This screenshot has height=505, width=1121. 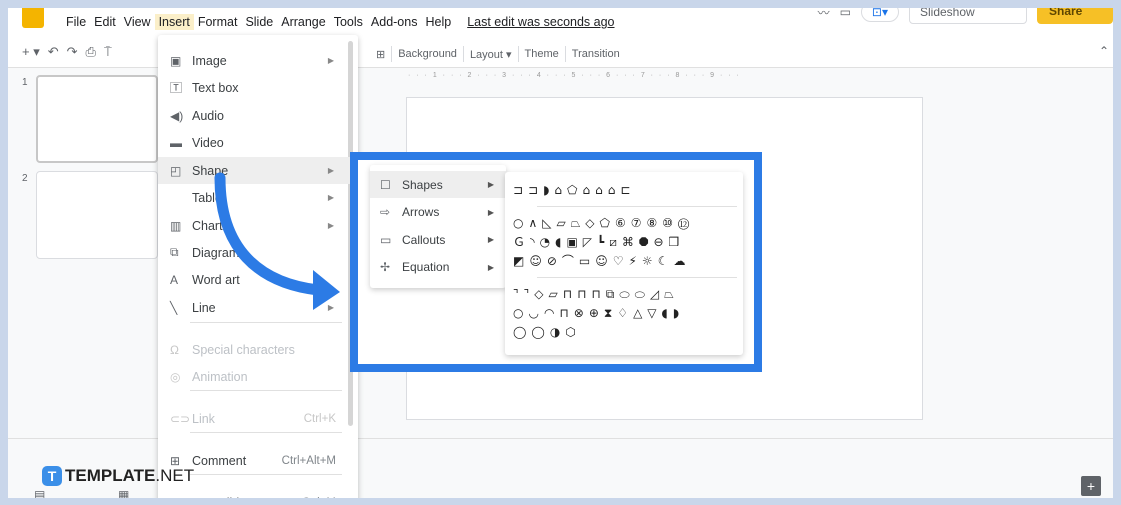 What do you see at coordinates (627, 332) in the screenshot?
I see `shape-row: ◯◯◑⬡` at bounding box center [627, 332].